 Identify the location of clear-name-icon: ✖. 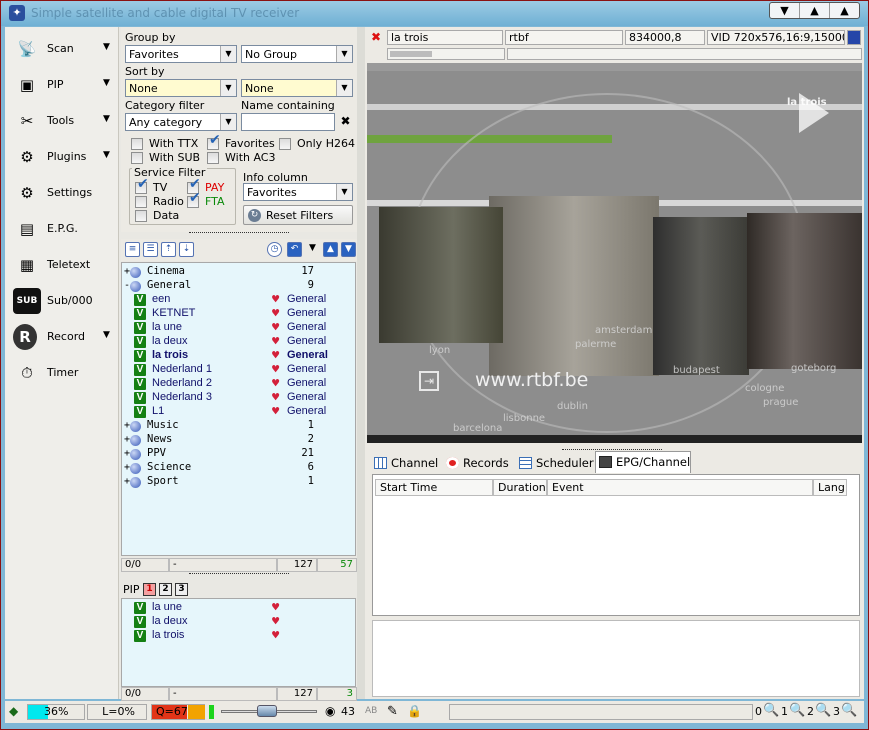
(345, 121).